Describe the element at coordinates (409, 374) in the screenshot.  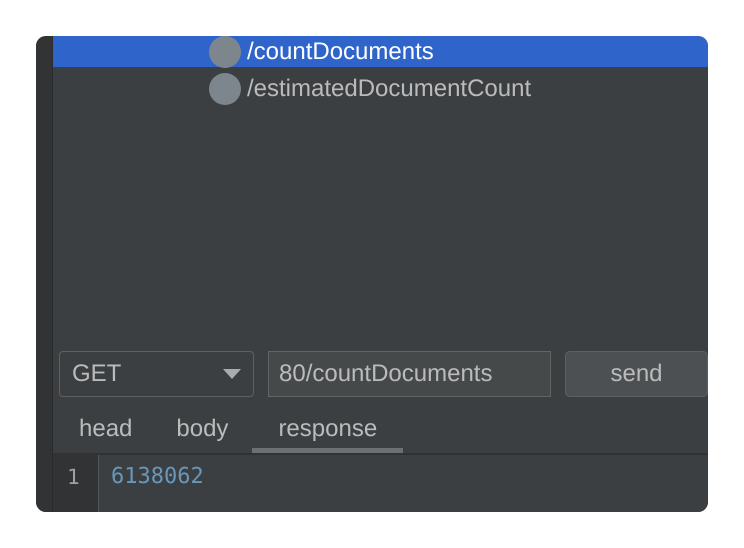
I see `url-field: 80/countDocuments` at that location.